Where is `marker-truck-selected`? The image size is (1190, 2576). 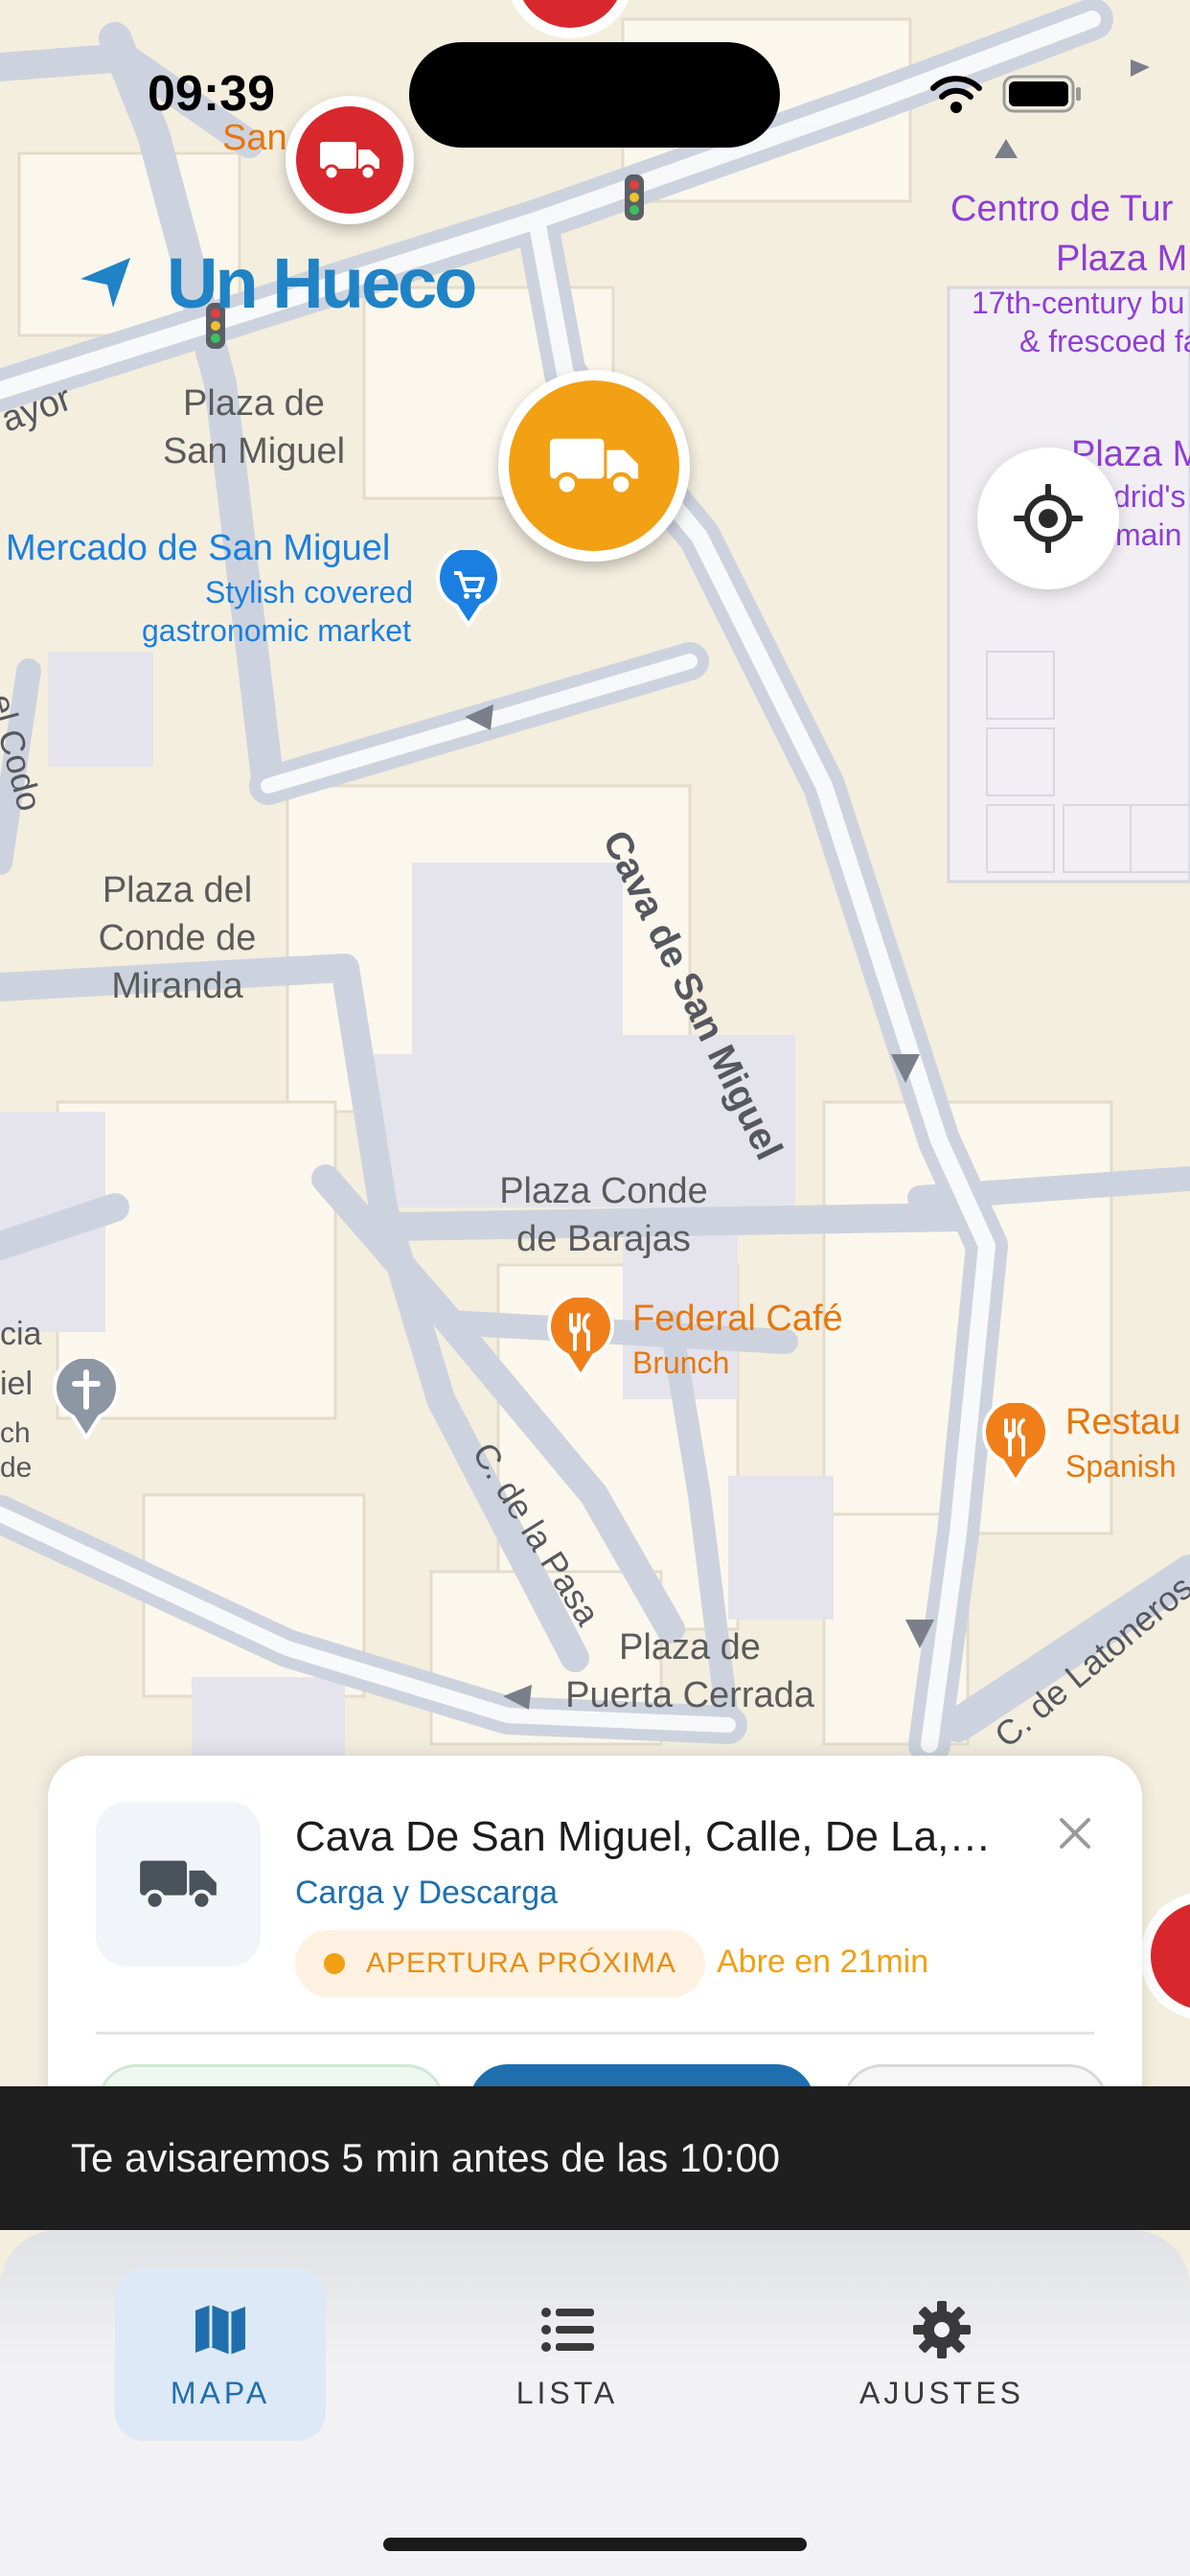 marker-truck-selected is located at coordinates (594, 466).